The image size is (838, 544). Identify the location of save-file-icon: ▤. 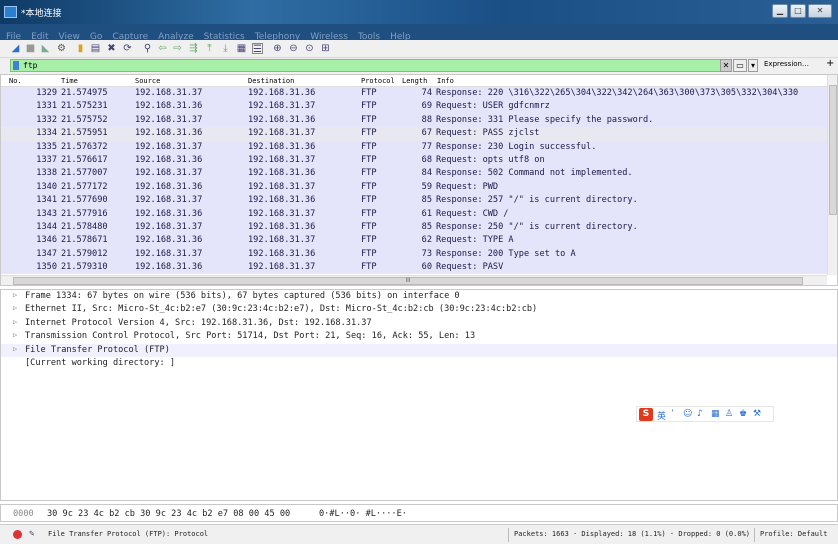
(95, 48).